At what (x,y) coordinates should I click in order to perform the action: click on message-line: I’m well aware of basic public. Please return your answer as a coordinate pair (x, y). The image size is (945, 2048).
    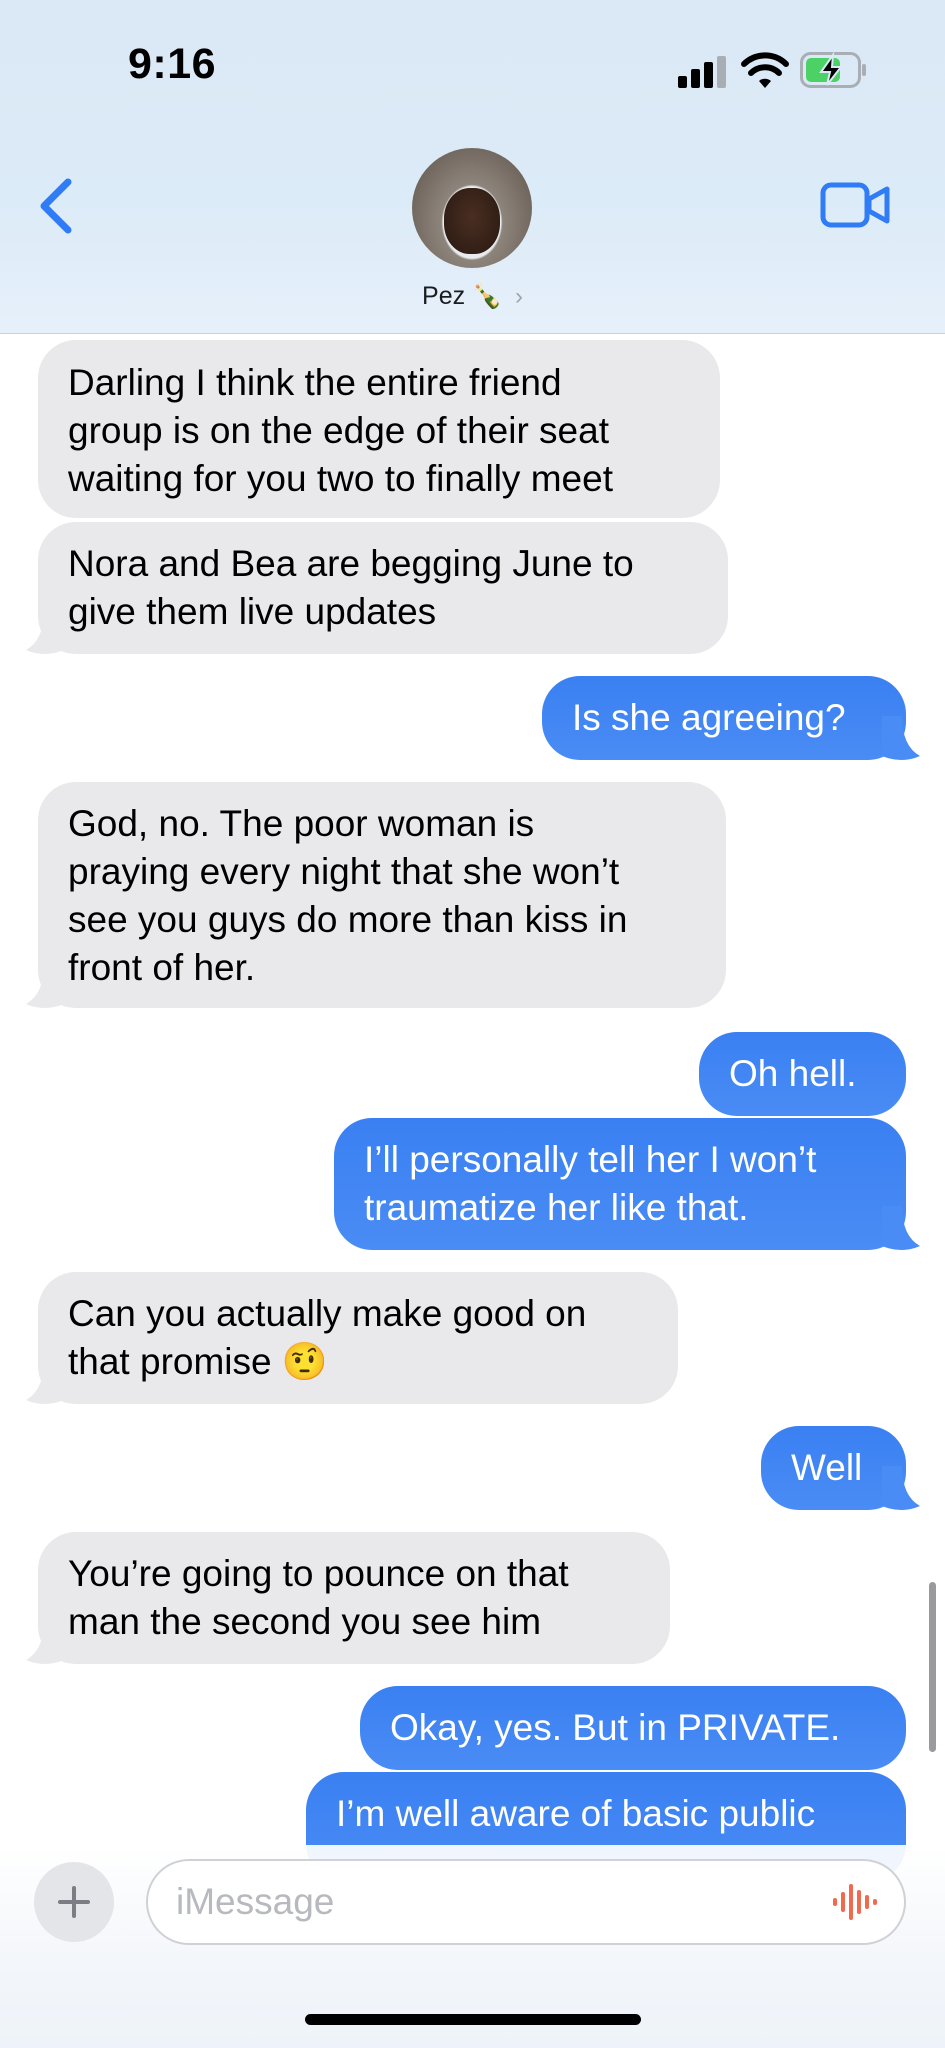
    Looking at the image, I should click on (576, 1813).